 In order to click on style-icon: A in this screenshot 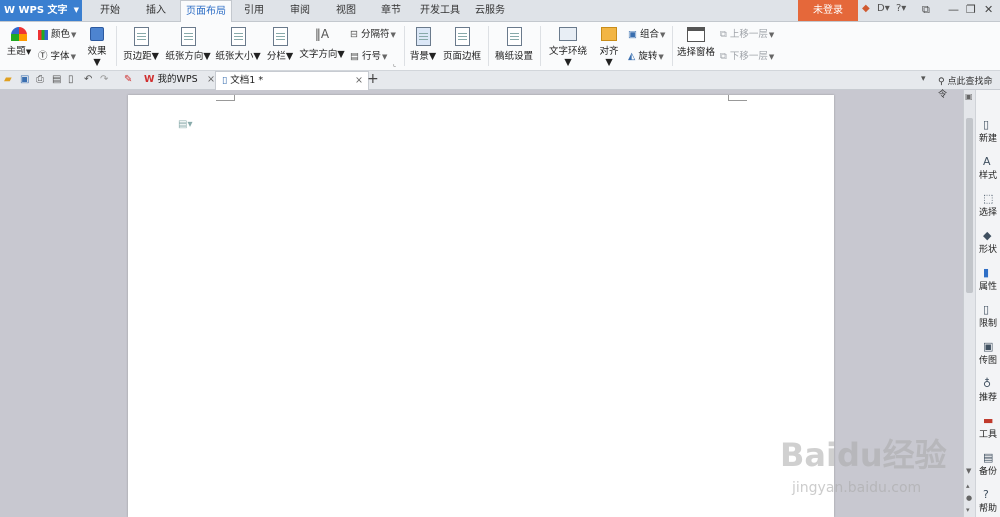, I will do `click(987, 161)`.